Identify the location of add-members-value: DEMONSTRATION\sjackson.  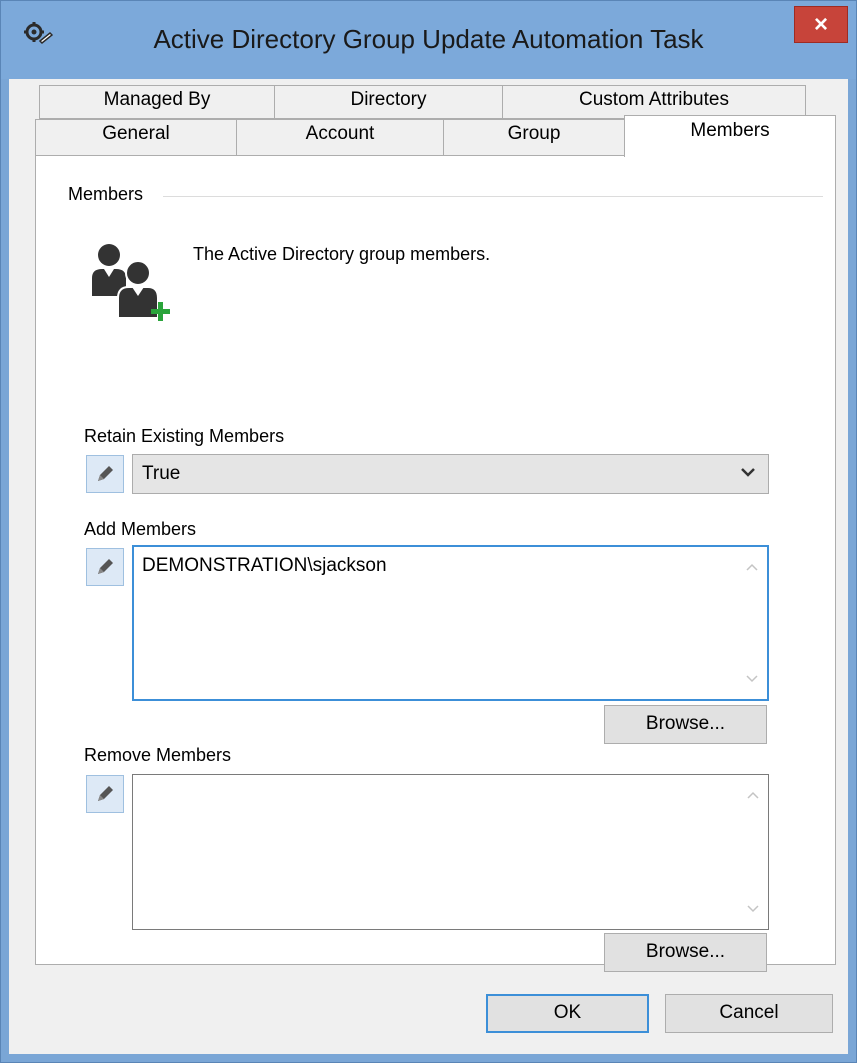
(264, 565).